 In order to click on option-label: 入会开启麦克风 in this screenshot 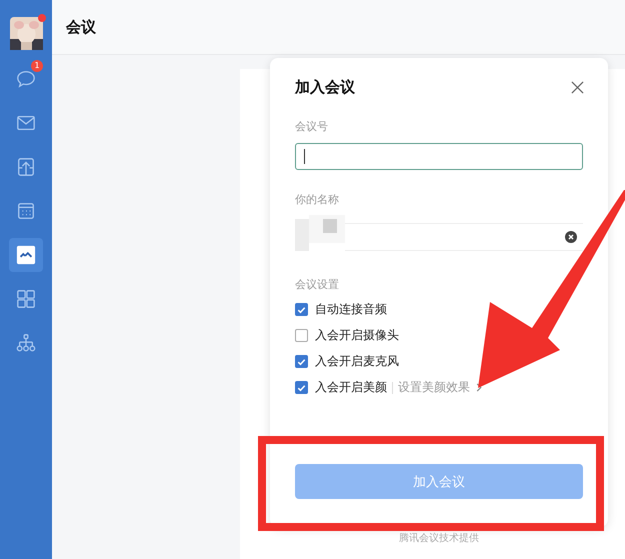, I will do `click(357, 361)`.